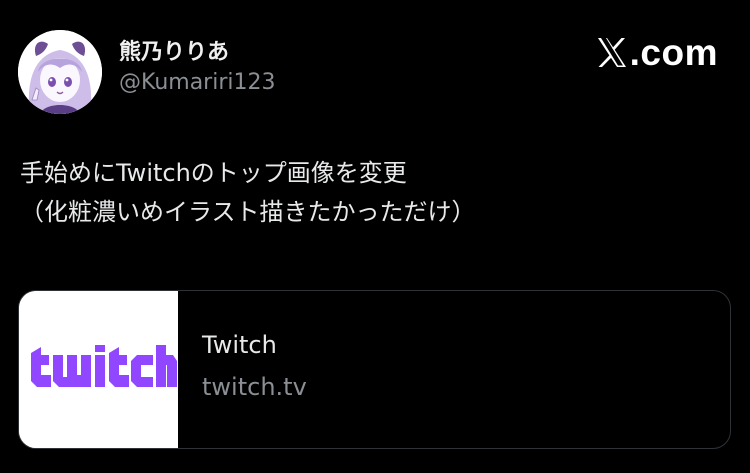 This screenshot has width=750, height=473. I want to click on author-avatar, so click(60, 72).